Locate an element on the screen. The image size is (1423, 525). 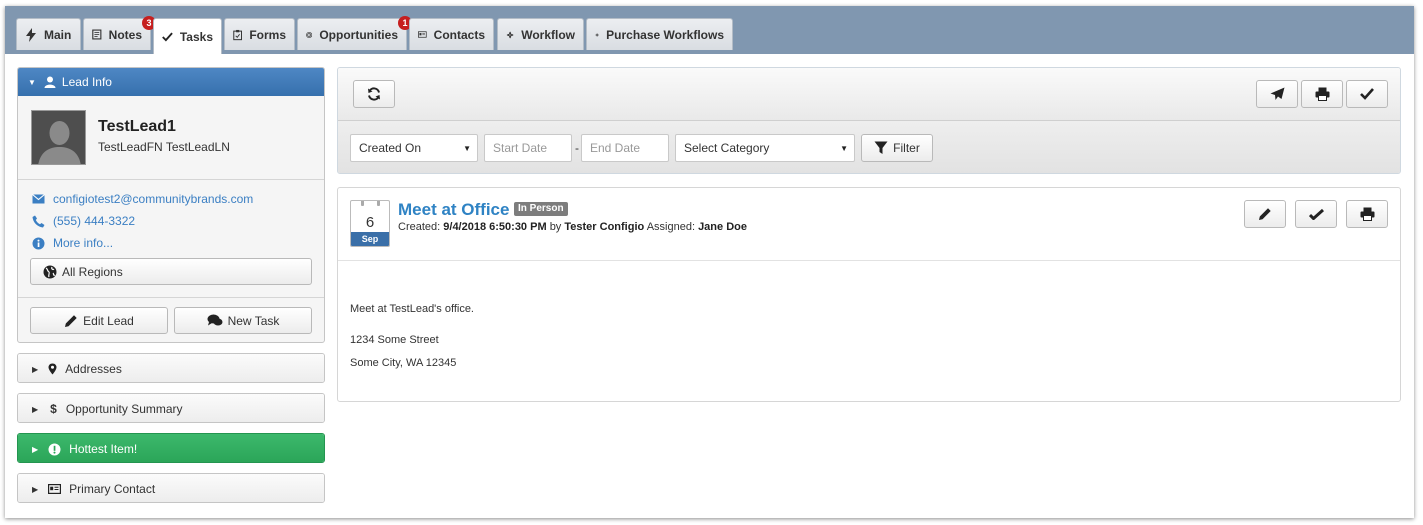
task-body-line: Meet at TestLead's office. is located at coordinates (412, 309).